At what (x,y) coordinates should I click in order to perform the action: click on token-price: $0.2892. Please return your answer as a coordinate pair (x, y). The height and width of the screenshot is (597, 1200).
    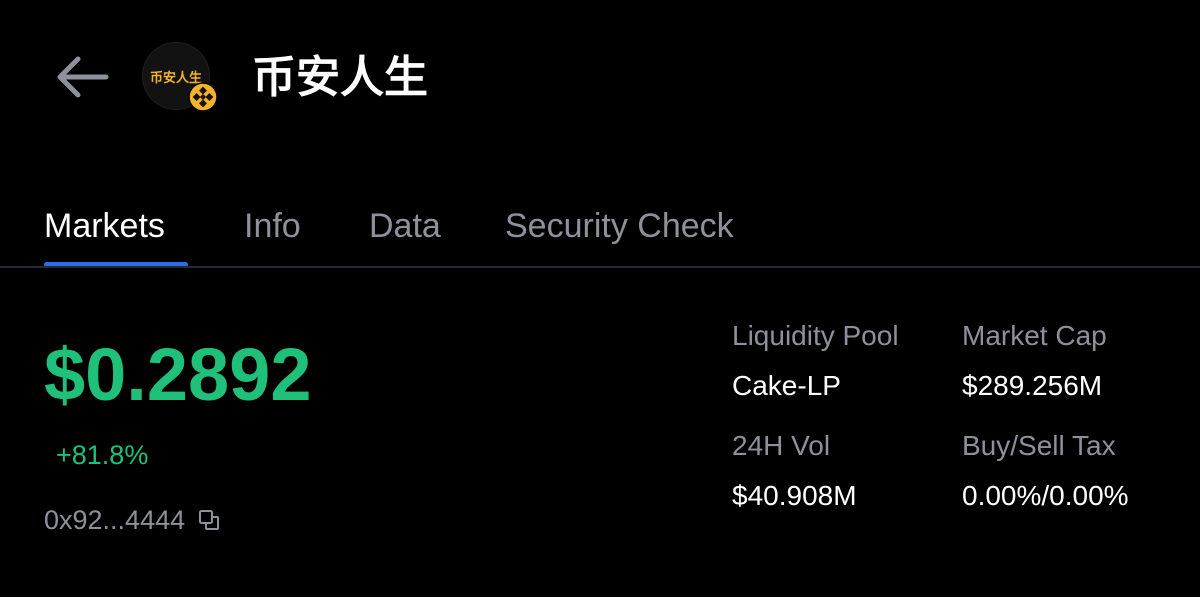
    Looking at the image, I should click on (178, 374).